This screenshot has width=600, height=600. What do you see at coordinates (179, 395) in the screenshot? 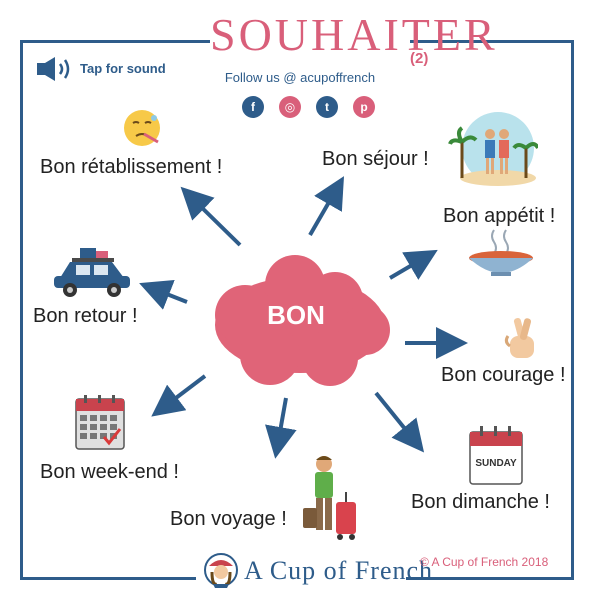
I see `arrow-weekend` at bounding box center [179, 395].